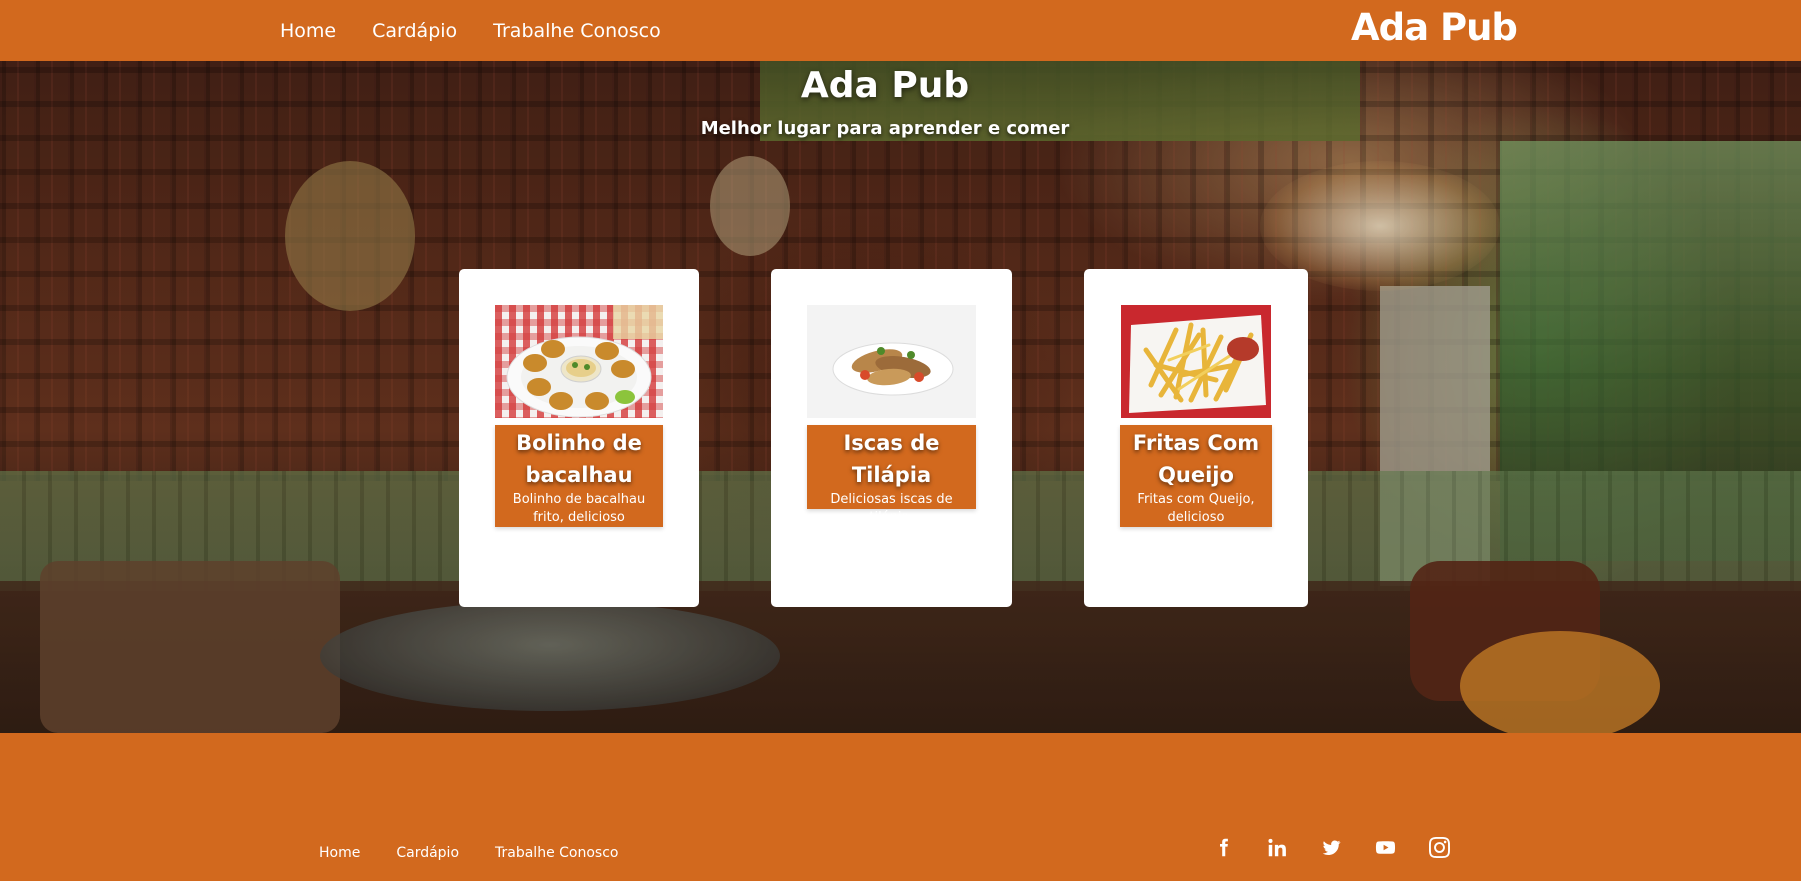 The height and width of the screenshot is (881, 1801). I want to click on twitter-icon, so click(1331, 847).